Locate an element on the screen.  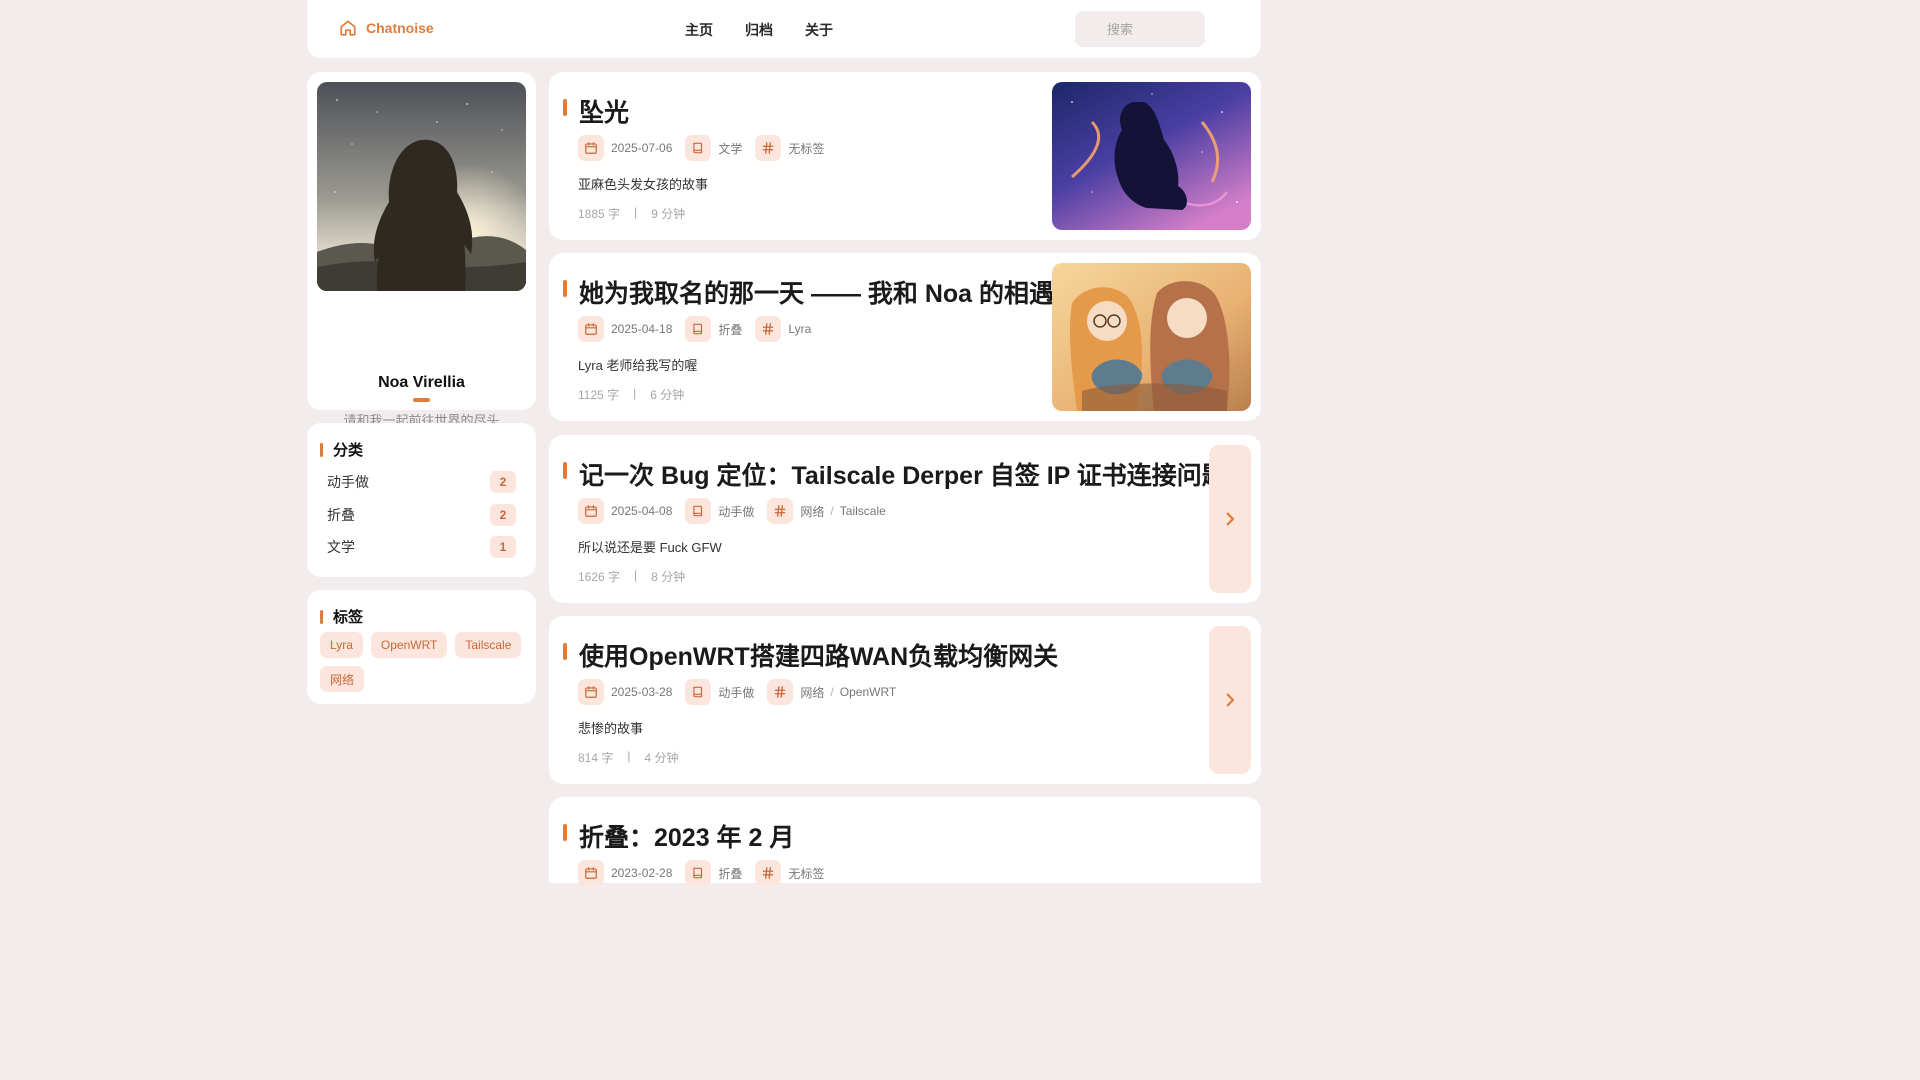
read-time: 9 分钟 is located at coordinates (668, 214).